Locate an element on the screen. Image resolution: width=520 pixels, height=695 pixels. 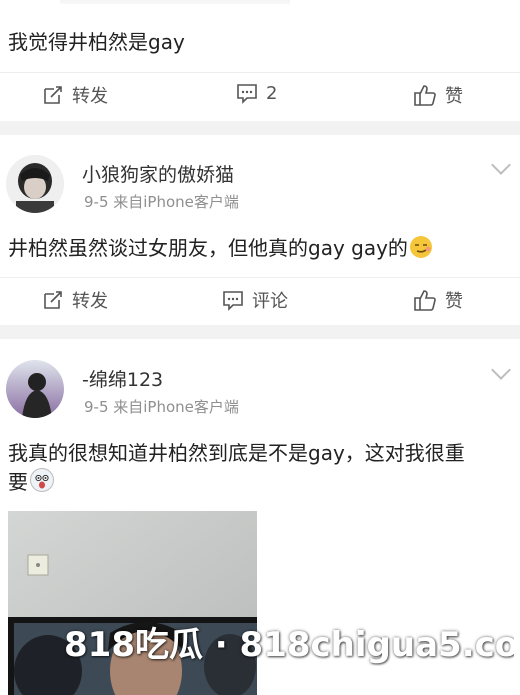
post3-text-line1: 我真的很想知道井柏然到底是不是gay，这对我很重 is located at coordinates (236, 453).